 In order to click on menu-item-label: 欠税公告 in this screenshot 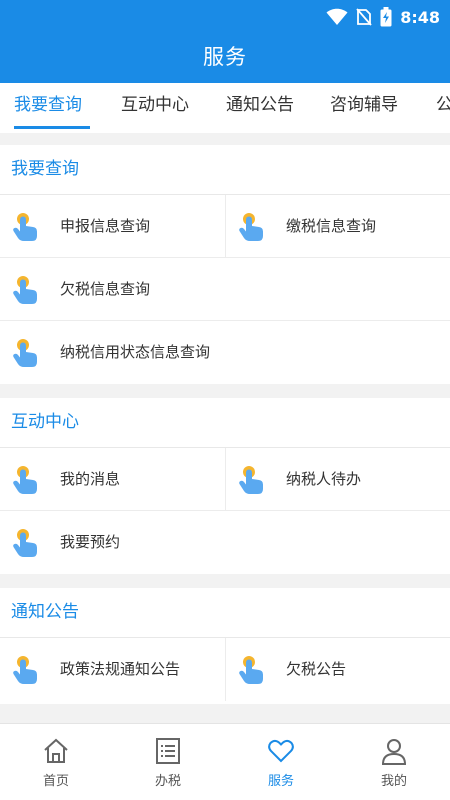, I will do `click(316, 669)`.